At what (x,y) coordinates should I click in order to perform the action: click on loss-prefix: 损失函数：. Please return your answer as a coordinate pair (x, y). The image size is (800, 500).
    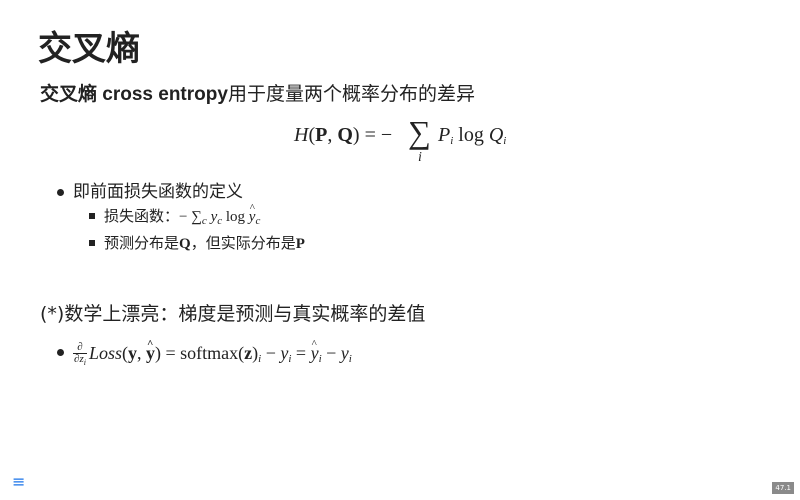
    Looking at the image, I should click on (142, 216).